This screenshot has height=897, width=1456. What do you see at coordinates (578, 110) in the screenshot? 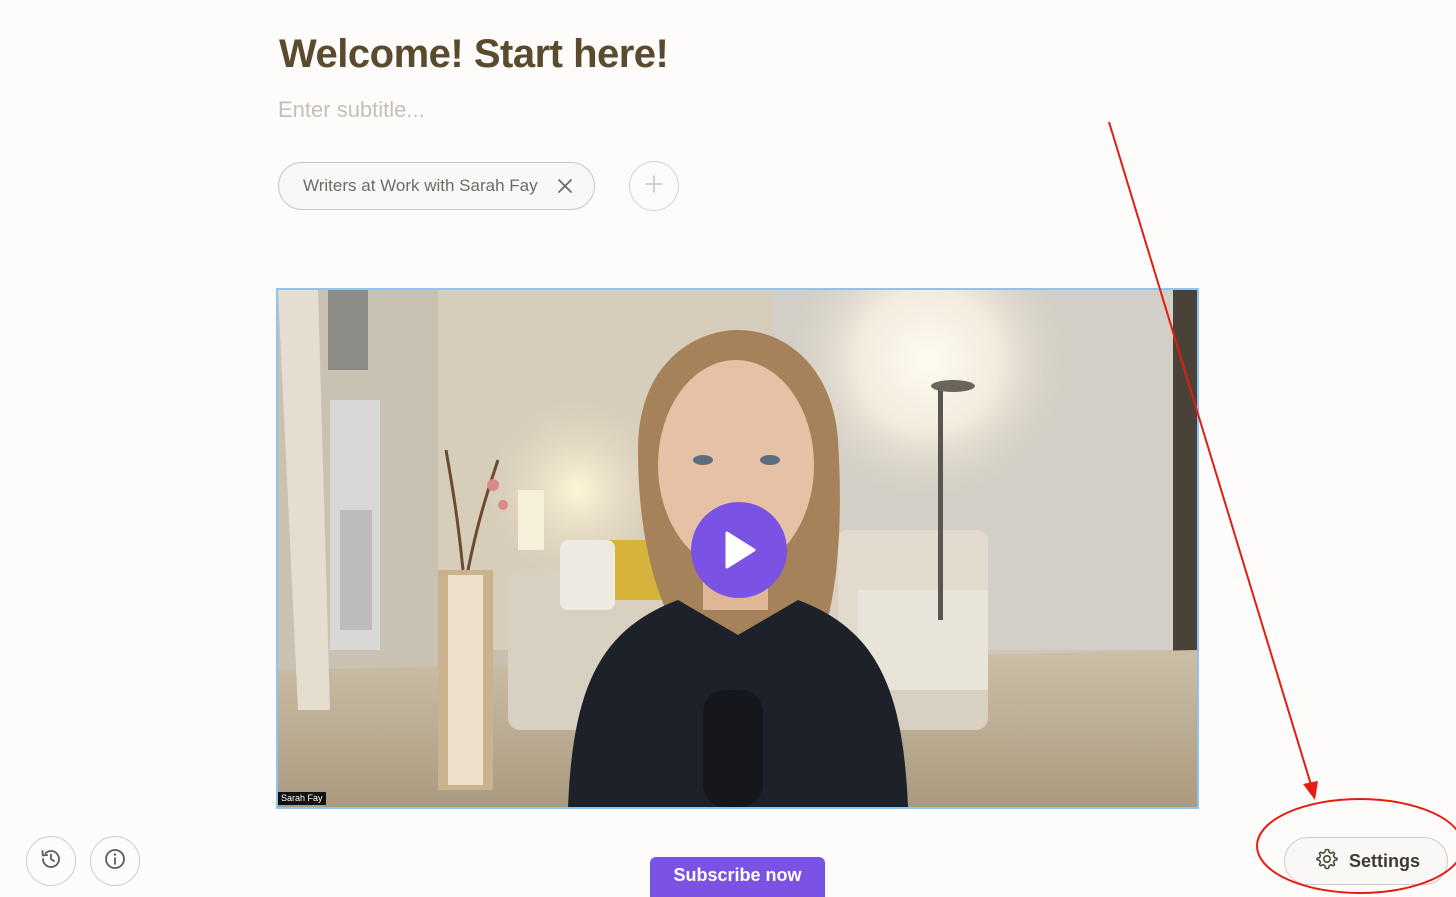
I see `subtitle-input` at bounding box center [578, 110].